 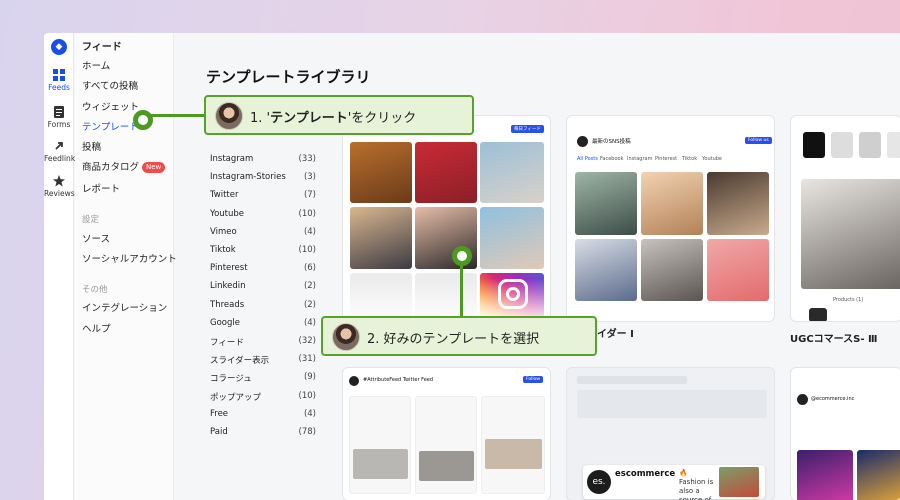 I want to click on brand-avatar: es., so click(x=599, y=482).